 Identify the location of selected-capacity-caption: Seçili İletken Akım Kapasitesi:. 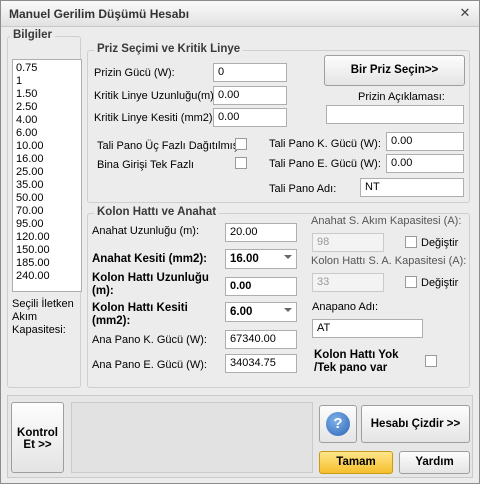
(43, 317).